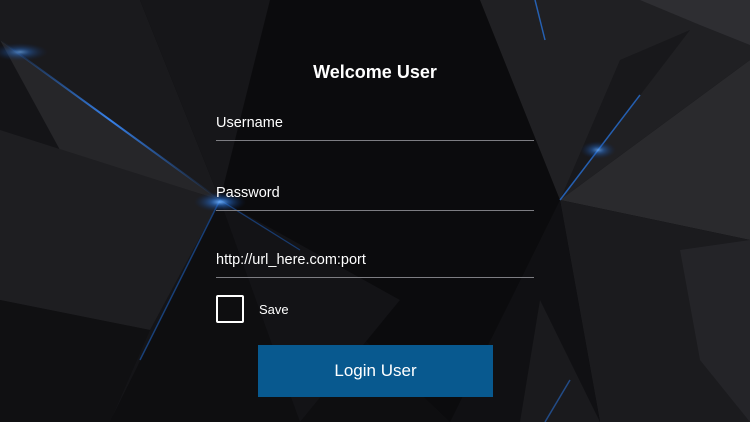 The width and height of the screenshot is (750, 422). I want to click on server-url-field-container, so click(375, 263).